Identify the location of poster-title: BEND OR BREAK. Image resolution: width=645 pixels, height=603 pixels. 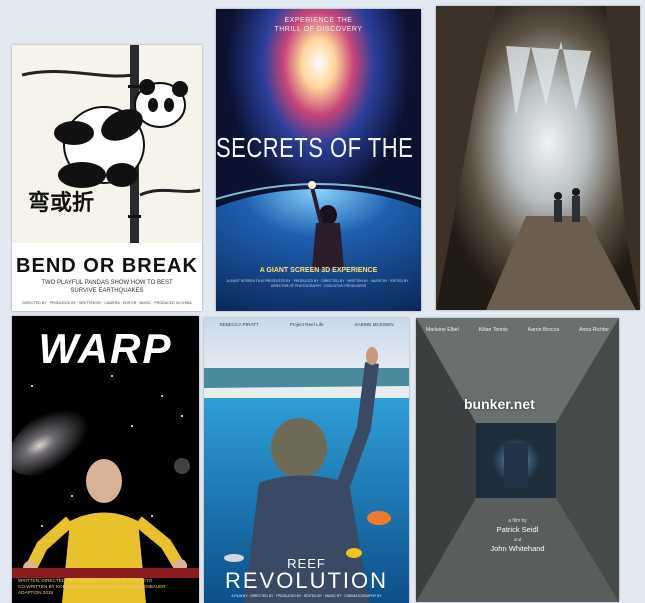
(107, 266).